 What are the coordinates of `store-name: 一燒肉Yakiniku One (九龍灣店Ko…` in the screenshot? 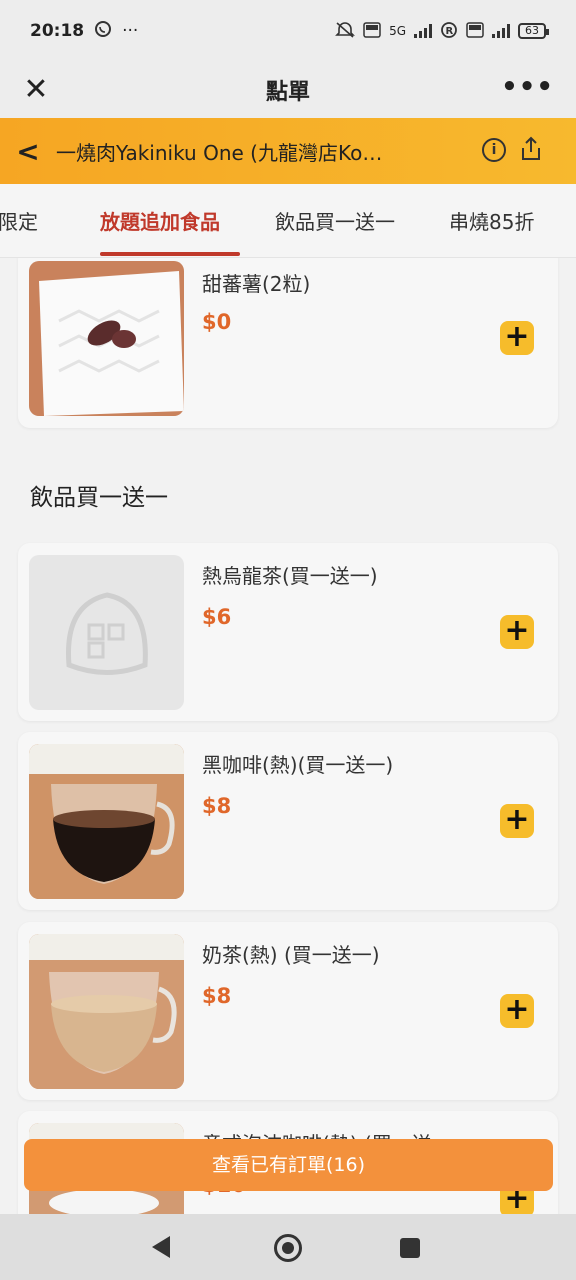 It's located at (219, 152).